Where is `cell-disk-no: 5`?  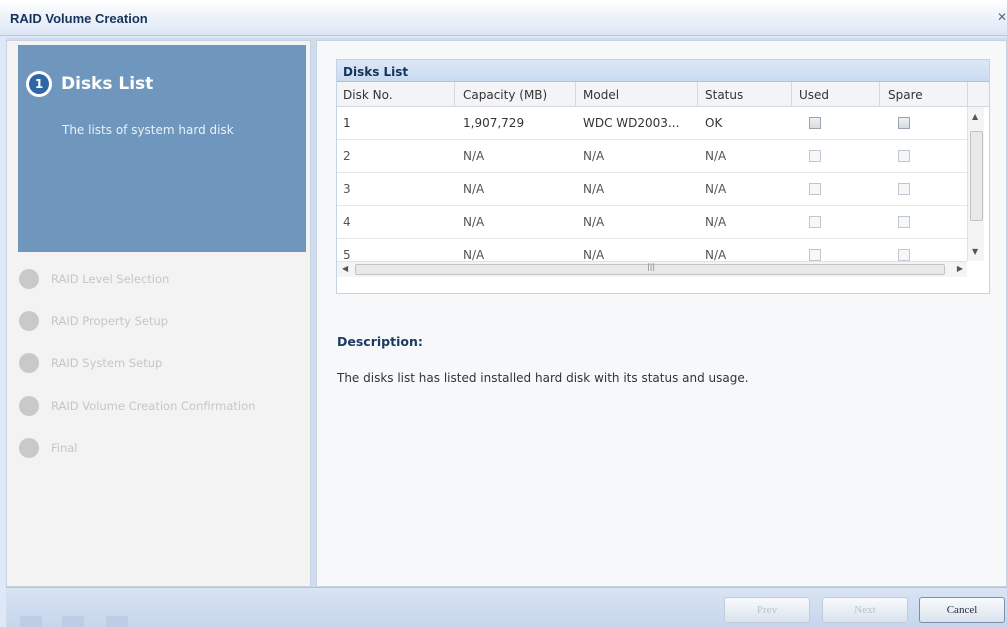
cell-disk-no: 5 is located at coordinates (347, 254).